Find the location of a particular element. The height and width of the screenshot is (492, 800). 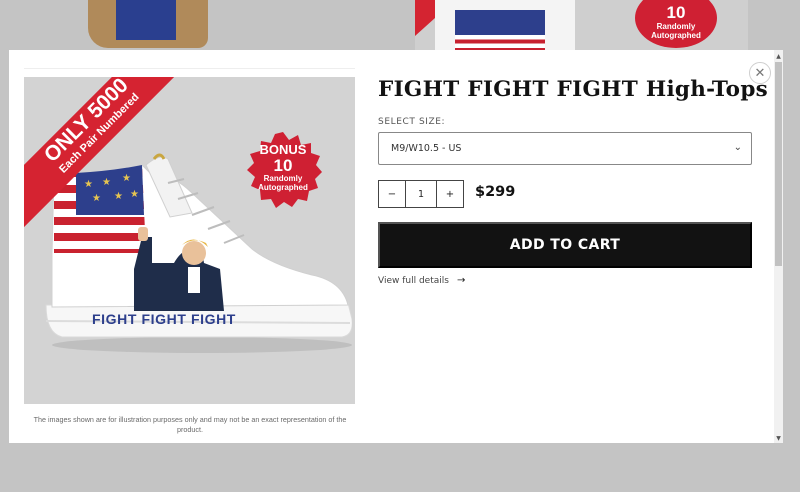

size-select: M9/W10.5 - US ⌄ is located at coordinates (565, 148).